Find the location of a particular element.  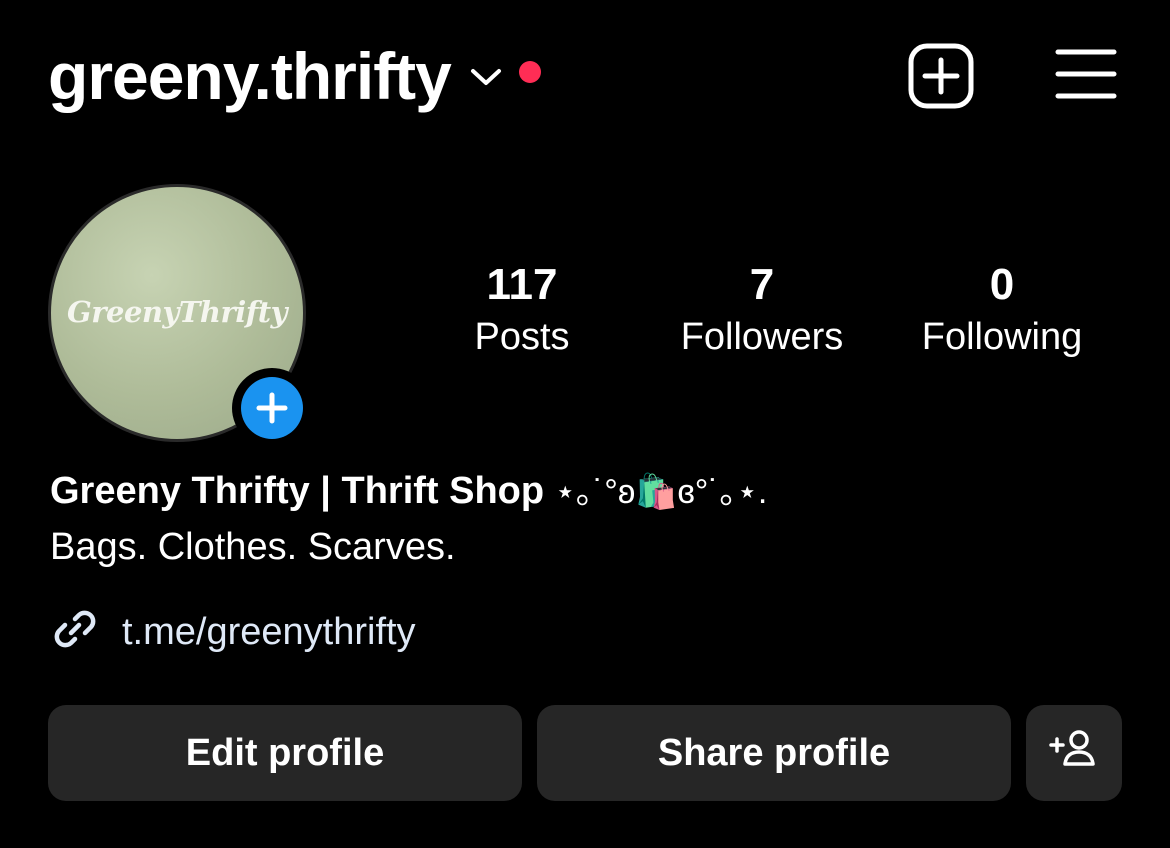

new-post-icon is located at coordinates (941, 78).